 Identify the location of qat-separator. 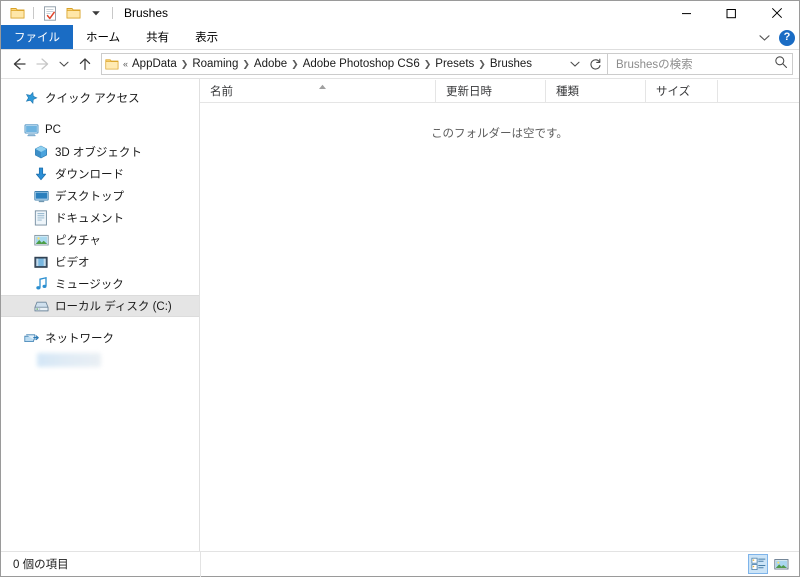
(33, 13).